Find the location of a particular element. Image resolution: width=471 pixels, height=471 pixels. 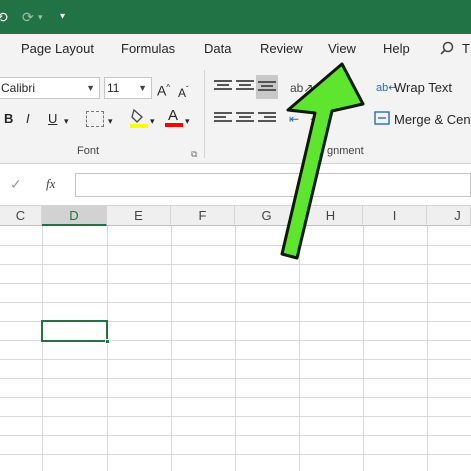

customize-qat-icon: ▾ is located at coordinates (62, 17).